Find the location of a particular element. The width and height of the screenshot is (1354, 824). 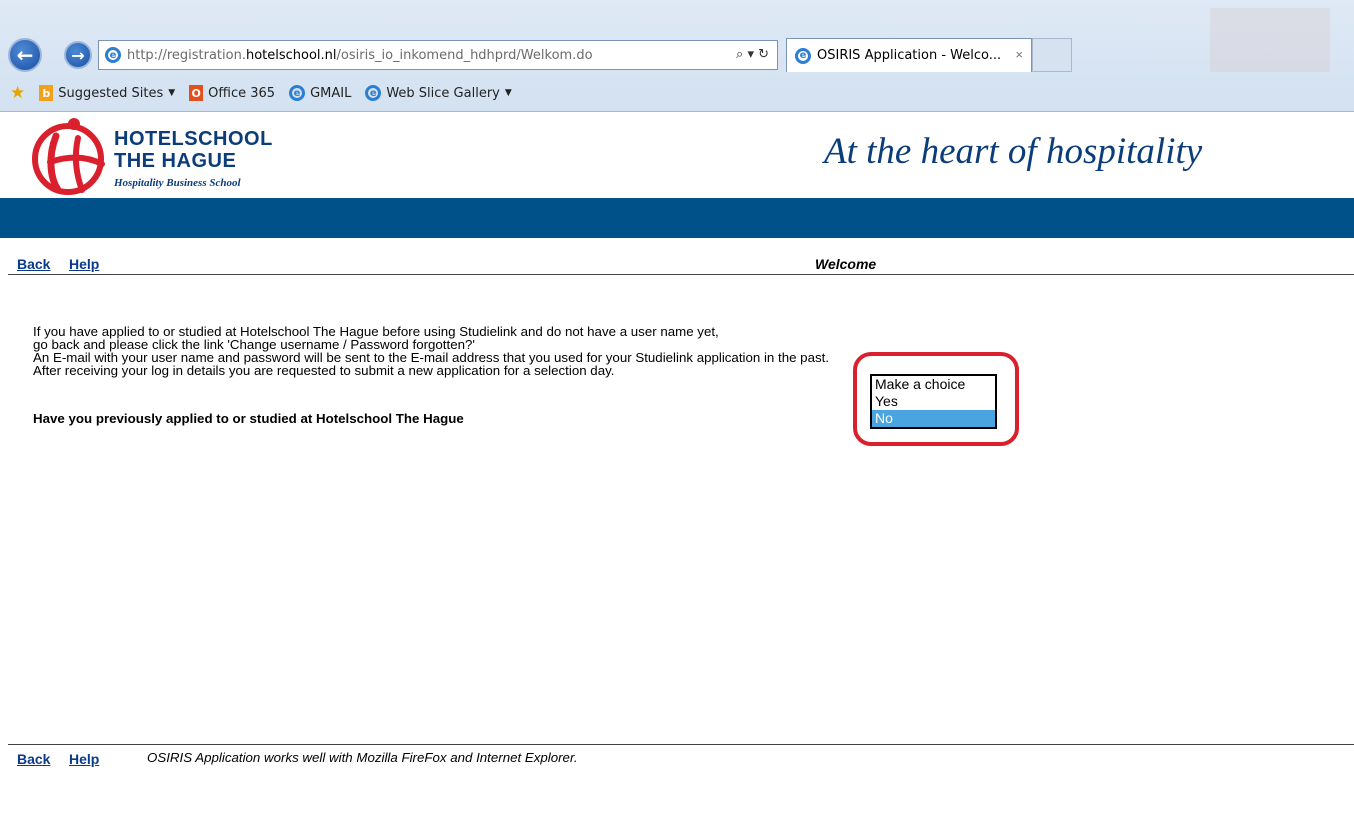

option-no: No is located at coordinates (933, 418).